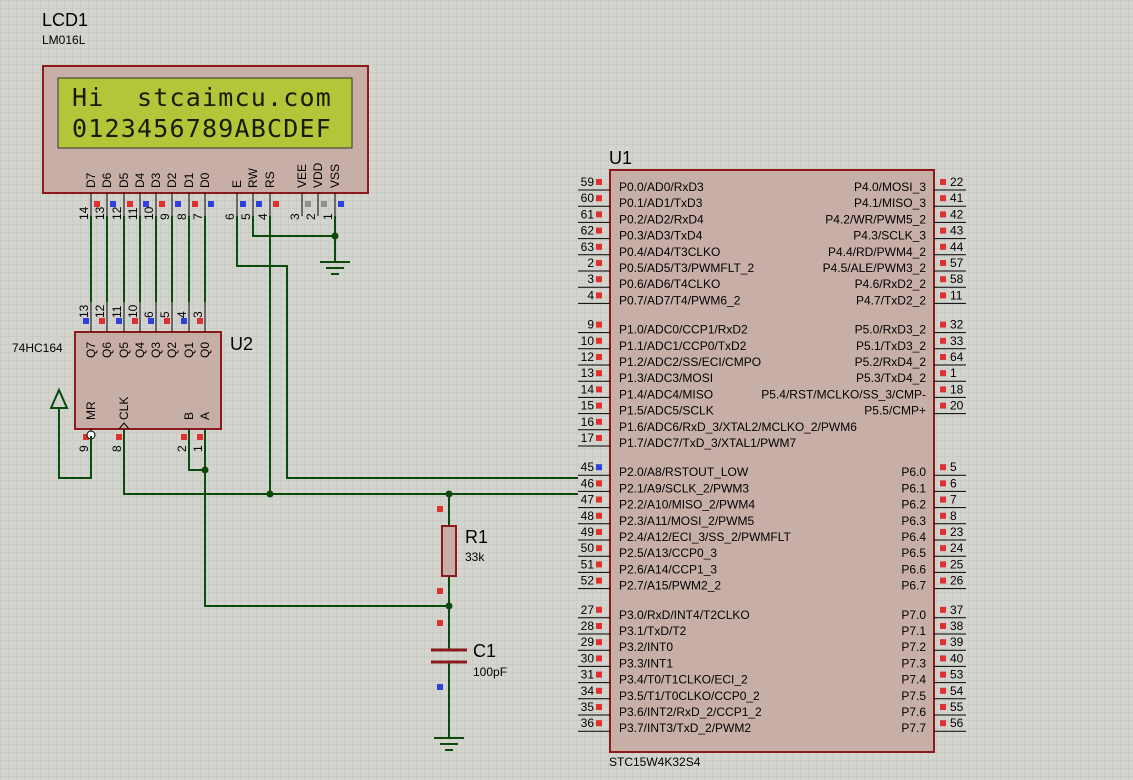  Describe the element at coordinates (684, 615) in the screenshot. I see `mcu-pin-name: P3.0/RxD/INT4/T2CLKO` at that location.